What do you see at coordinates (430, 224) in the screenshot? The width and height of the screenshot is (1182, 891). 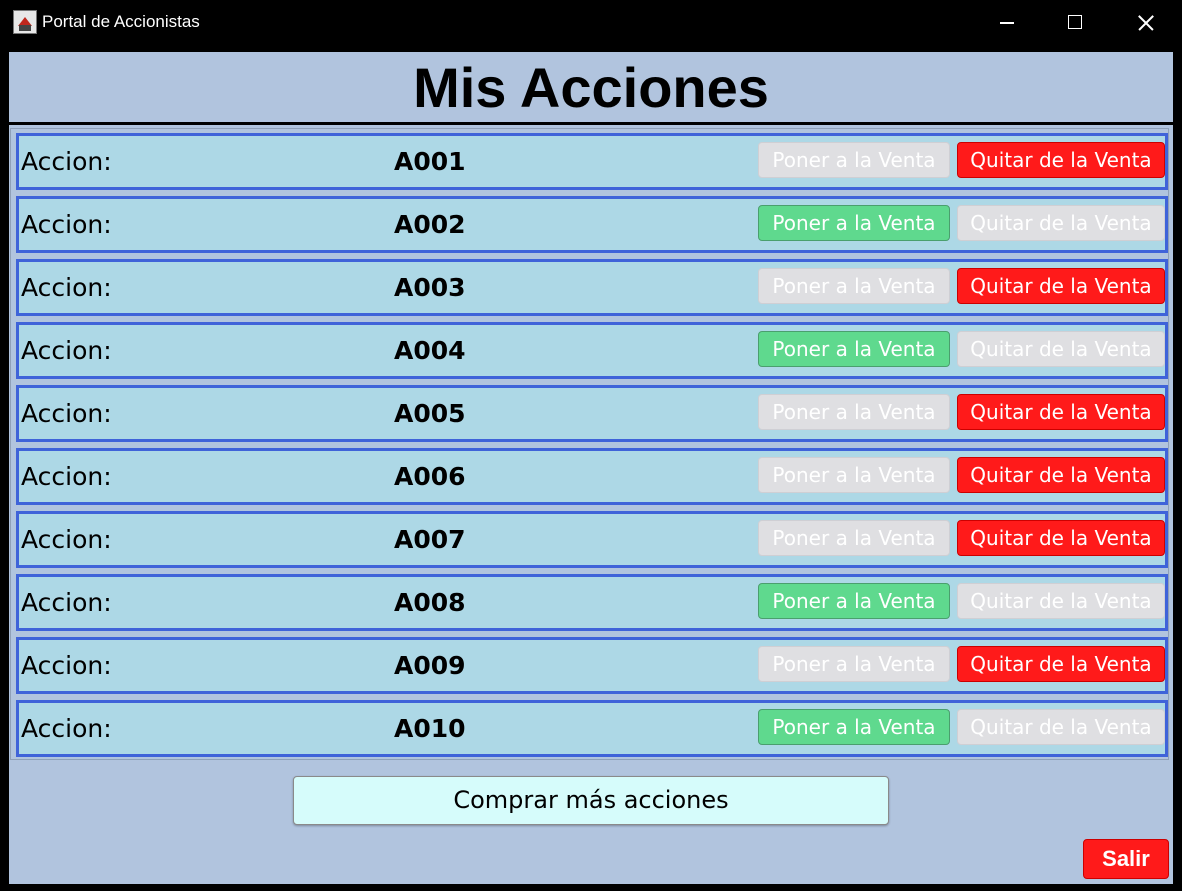 I see `stock-code: A002` at bounding box center [430, 224].